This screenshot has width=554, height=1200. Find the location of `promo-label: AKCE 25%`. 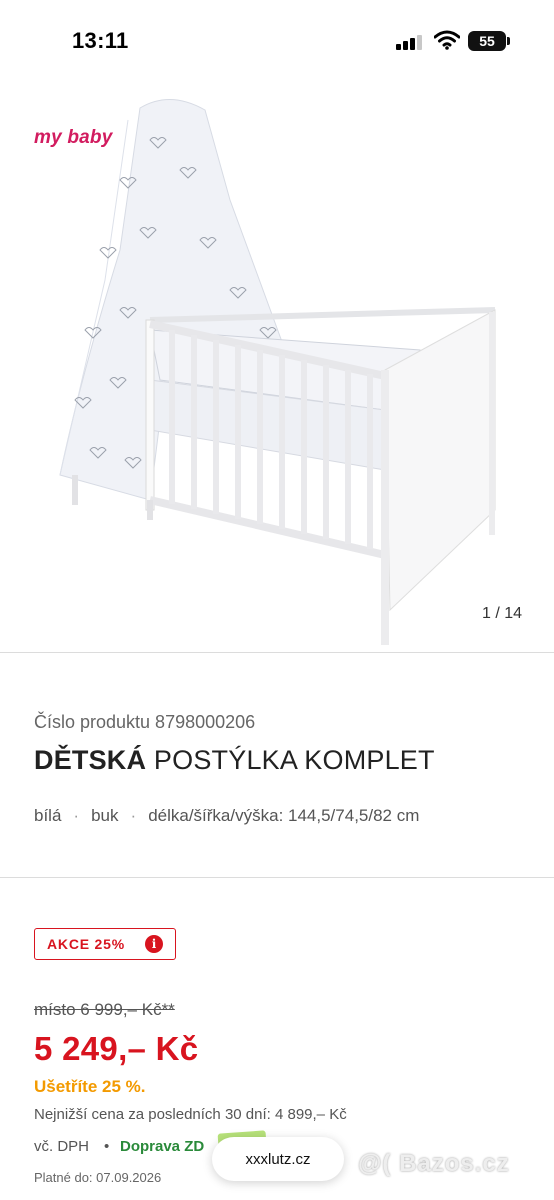

promo-label: AKCE 25% is located at coordinates (86, 944).